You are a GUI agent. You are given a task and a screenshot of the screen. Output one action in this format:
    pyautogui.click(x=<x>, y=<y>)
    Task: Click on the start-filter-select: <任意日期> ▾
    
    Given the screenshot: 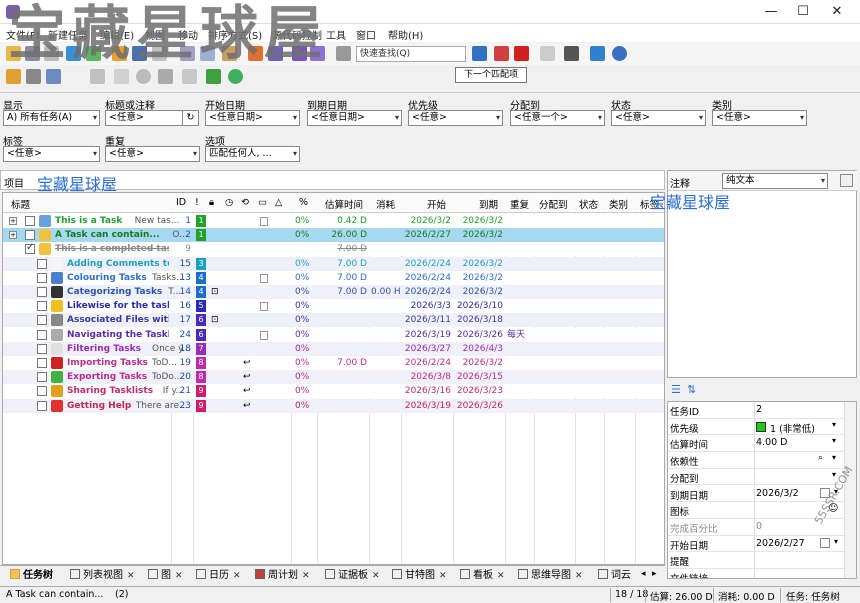 What is the action you would take?
    pyautogui.click(x=252, y=118)
    